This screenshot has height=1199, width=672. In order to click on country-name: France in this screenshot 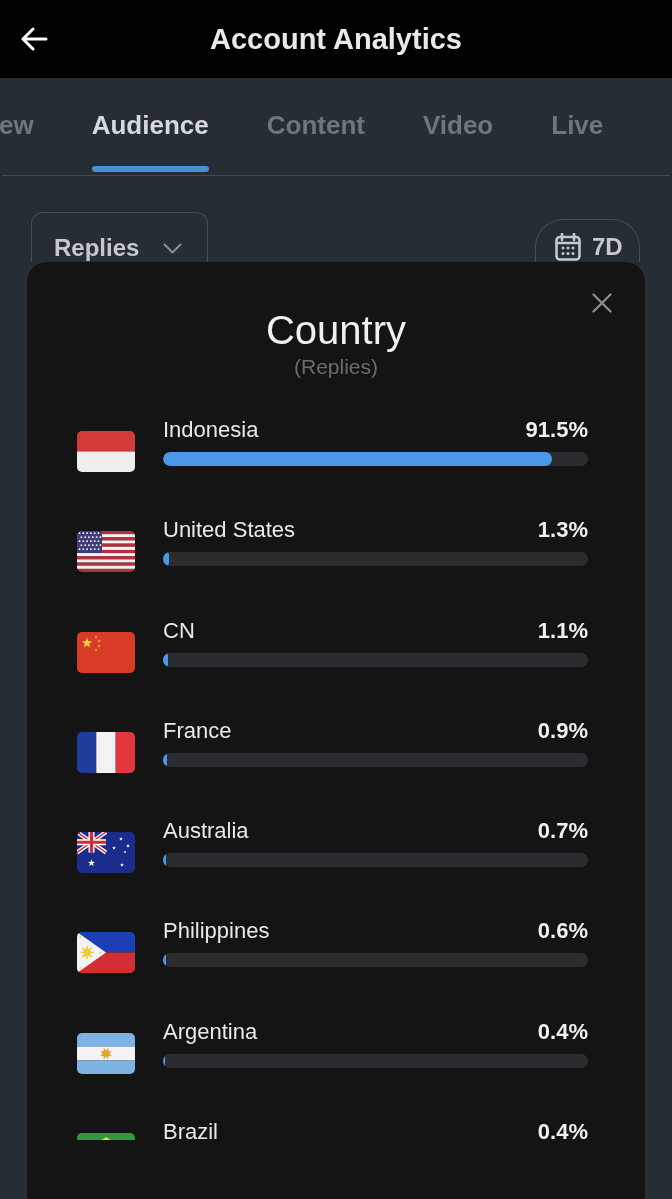, I will do `click(197, 730)`.